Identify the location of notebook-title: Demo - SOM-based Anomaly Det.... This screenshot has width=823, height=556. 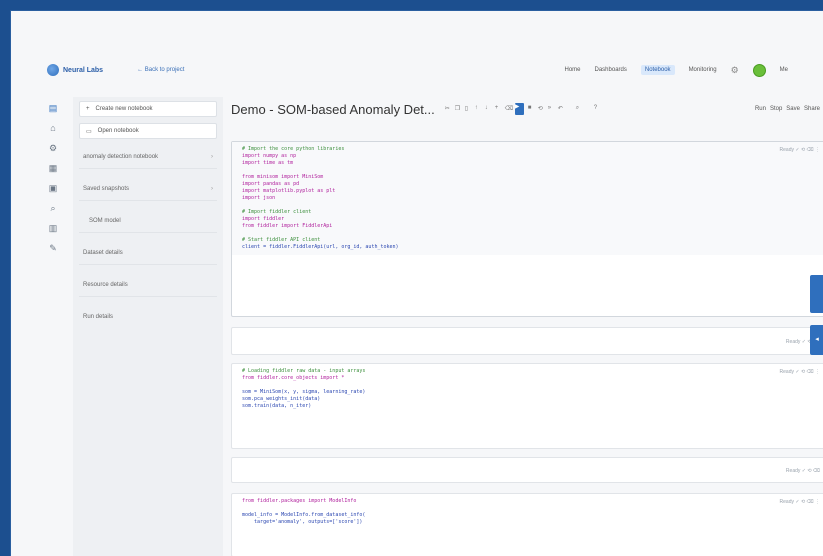
(333, 109).